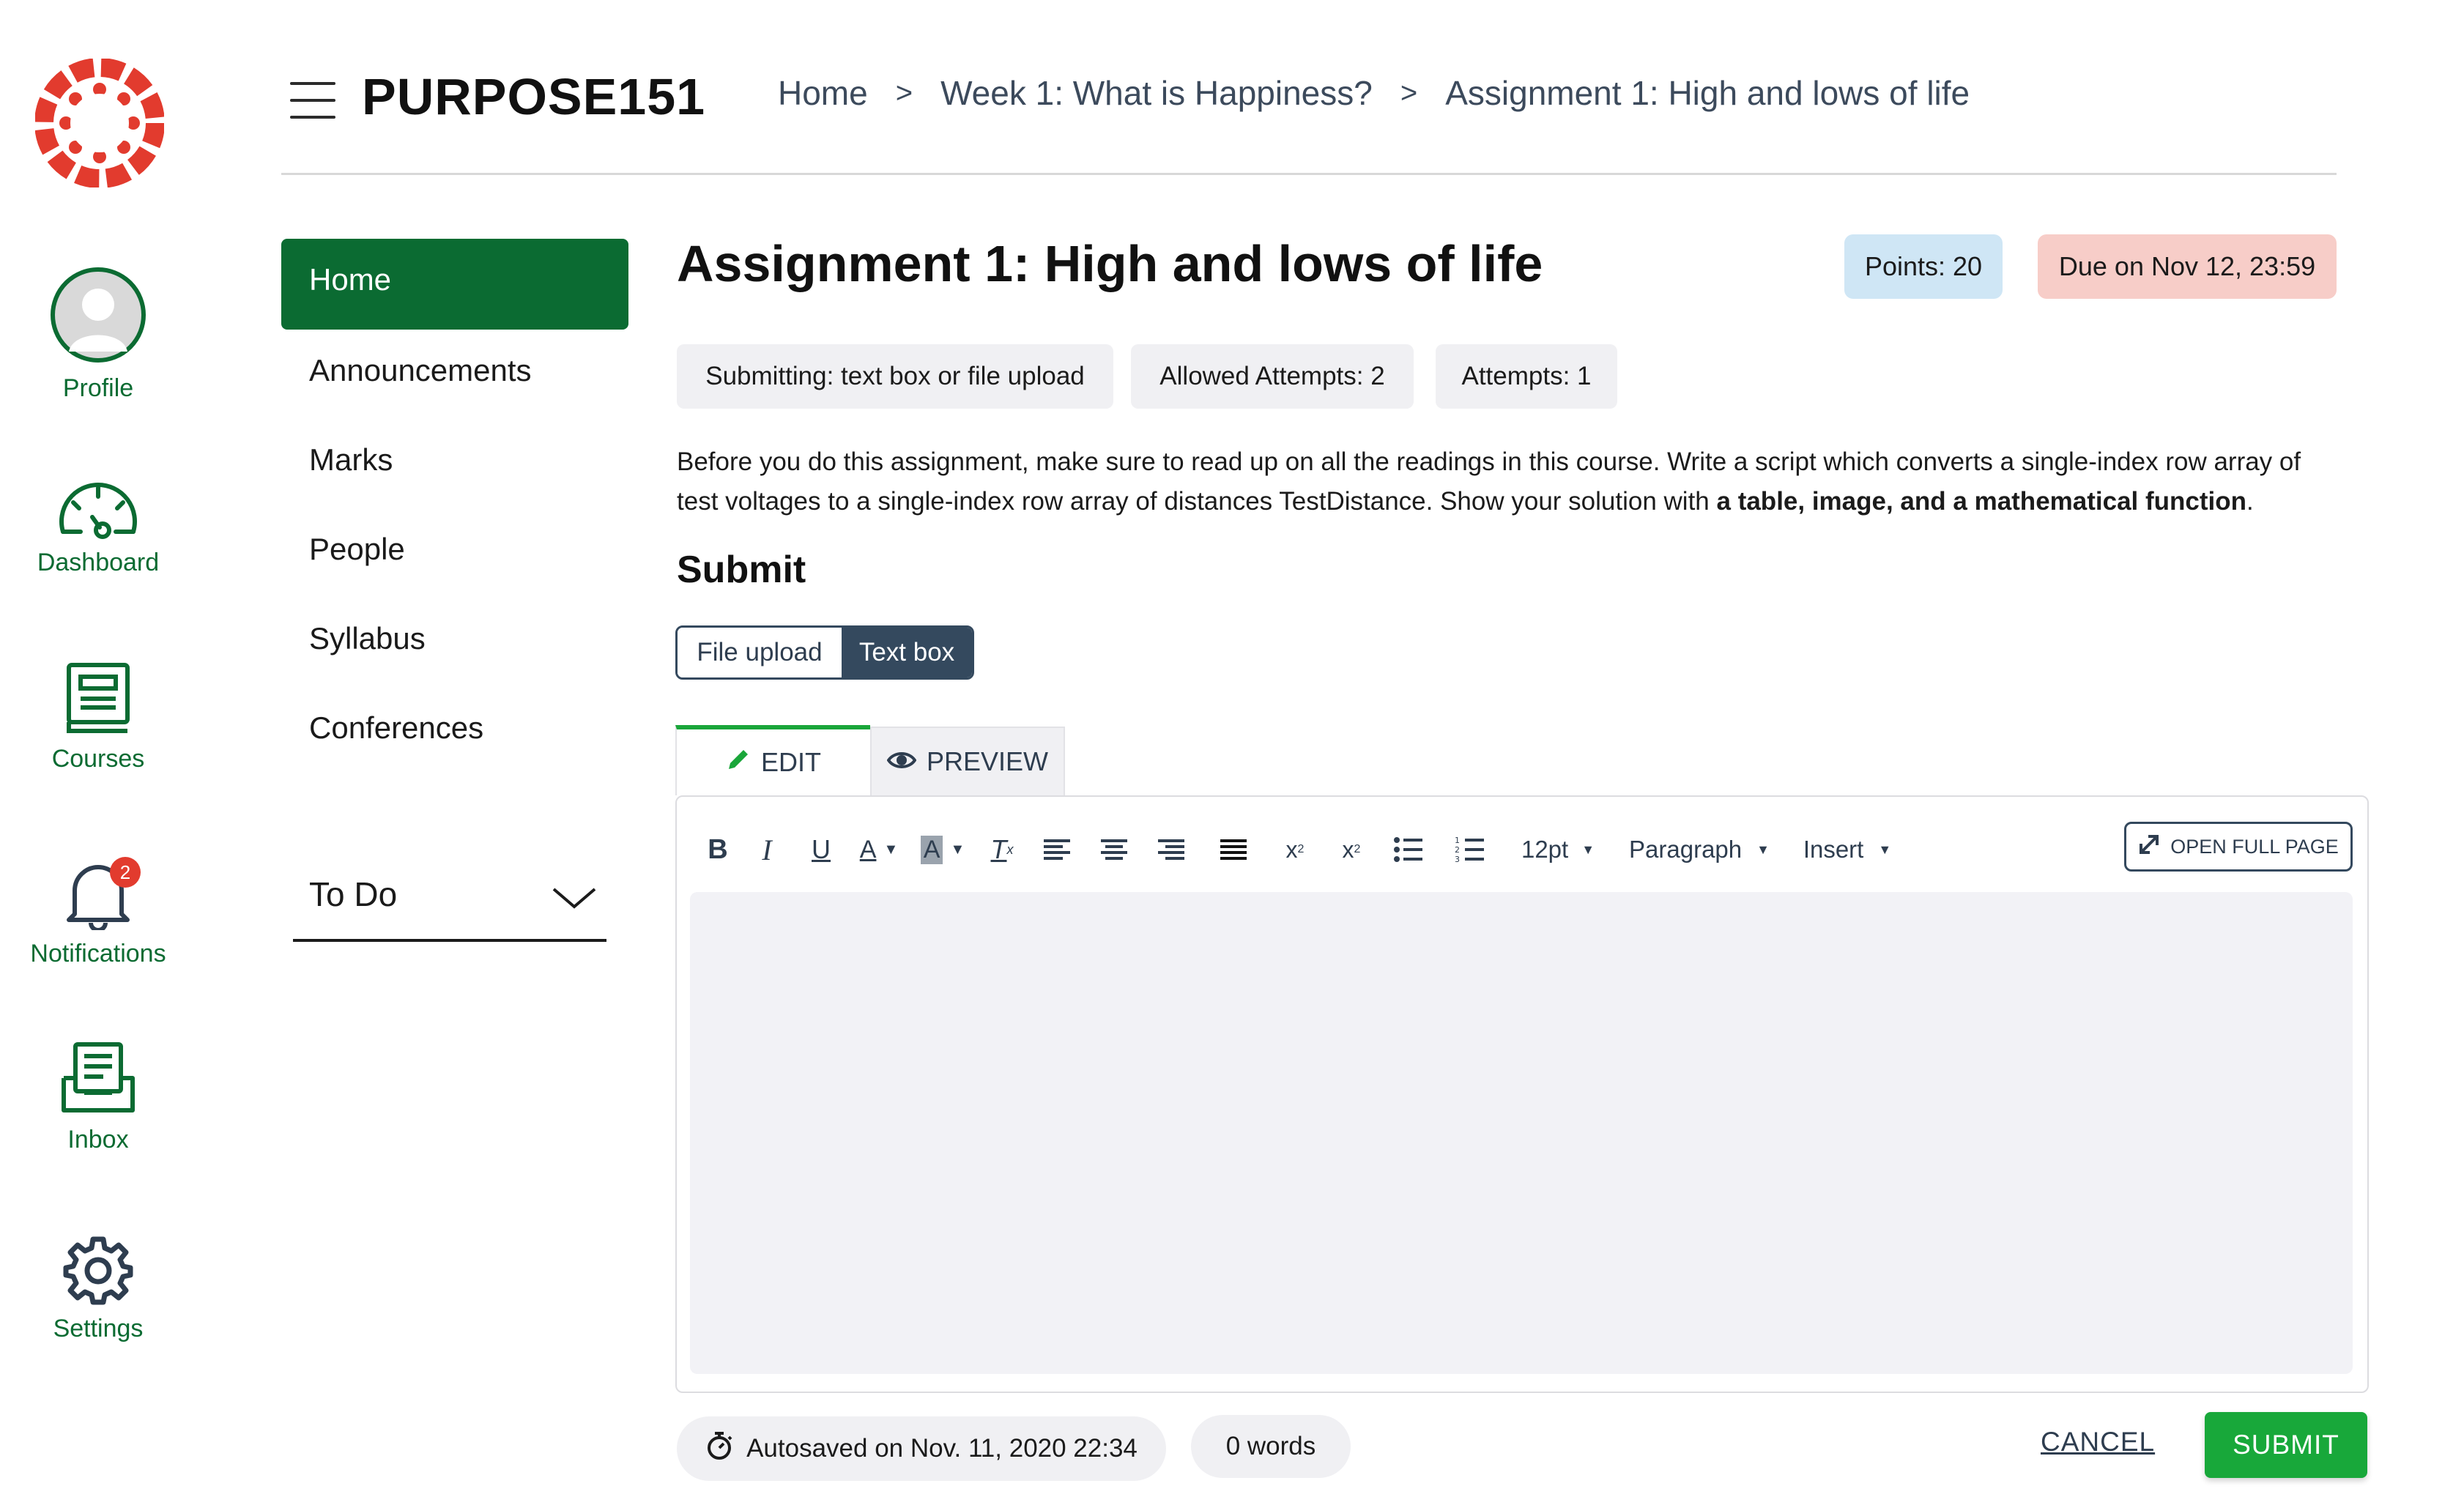  What do you see at coordinates (790, 762) in the screenshot?
I see `tab-edit-label: EDIT` at bounding box center [790, 762].